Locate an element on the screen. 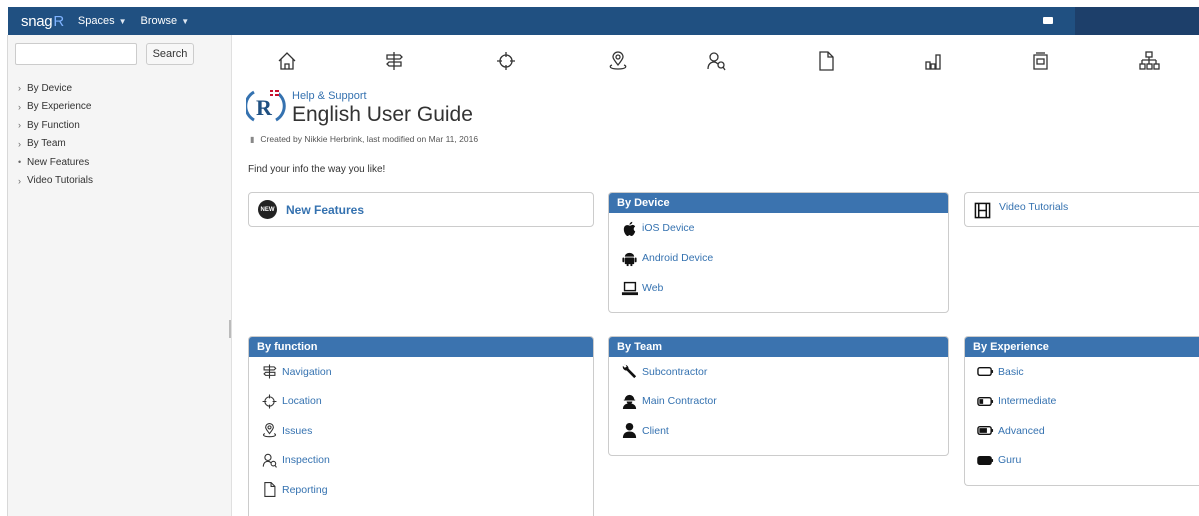 The width and height of the screenshot is (1199, 516). tree-item-by-function: › By Function is located at coordinates (55, 125).